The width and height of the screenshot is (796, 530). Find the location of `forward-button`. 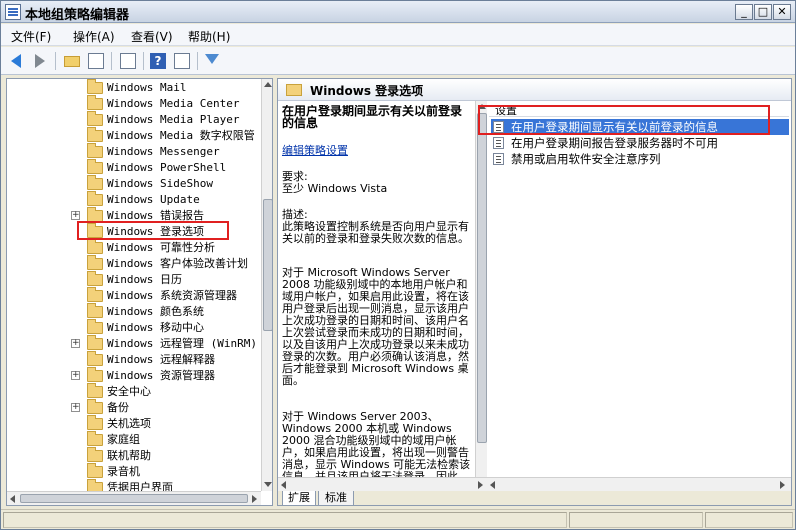

forward-button is located at coordinates (40, 61).